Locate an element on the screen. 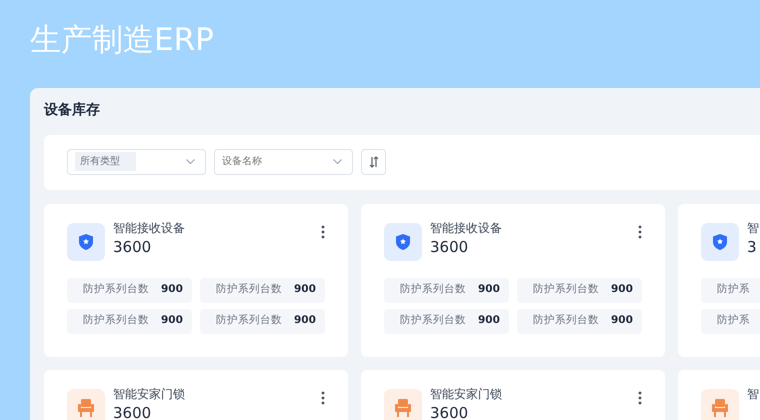 The height and width of the screenshot is (420, 760). name-input: 设备名称 is located at coordinates (272, 162).